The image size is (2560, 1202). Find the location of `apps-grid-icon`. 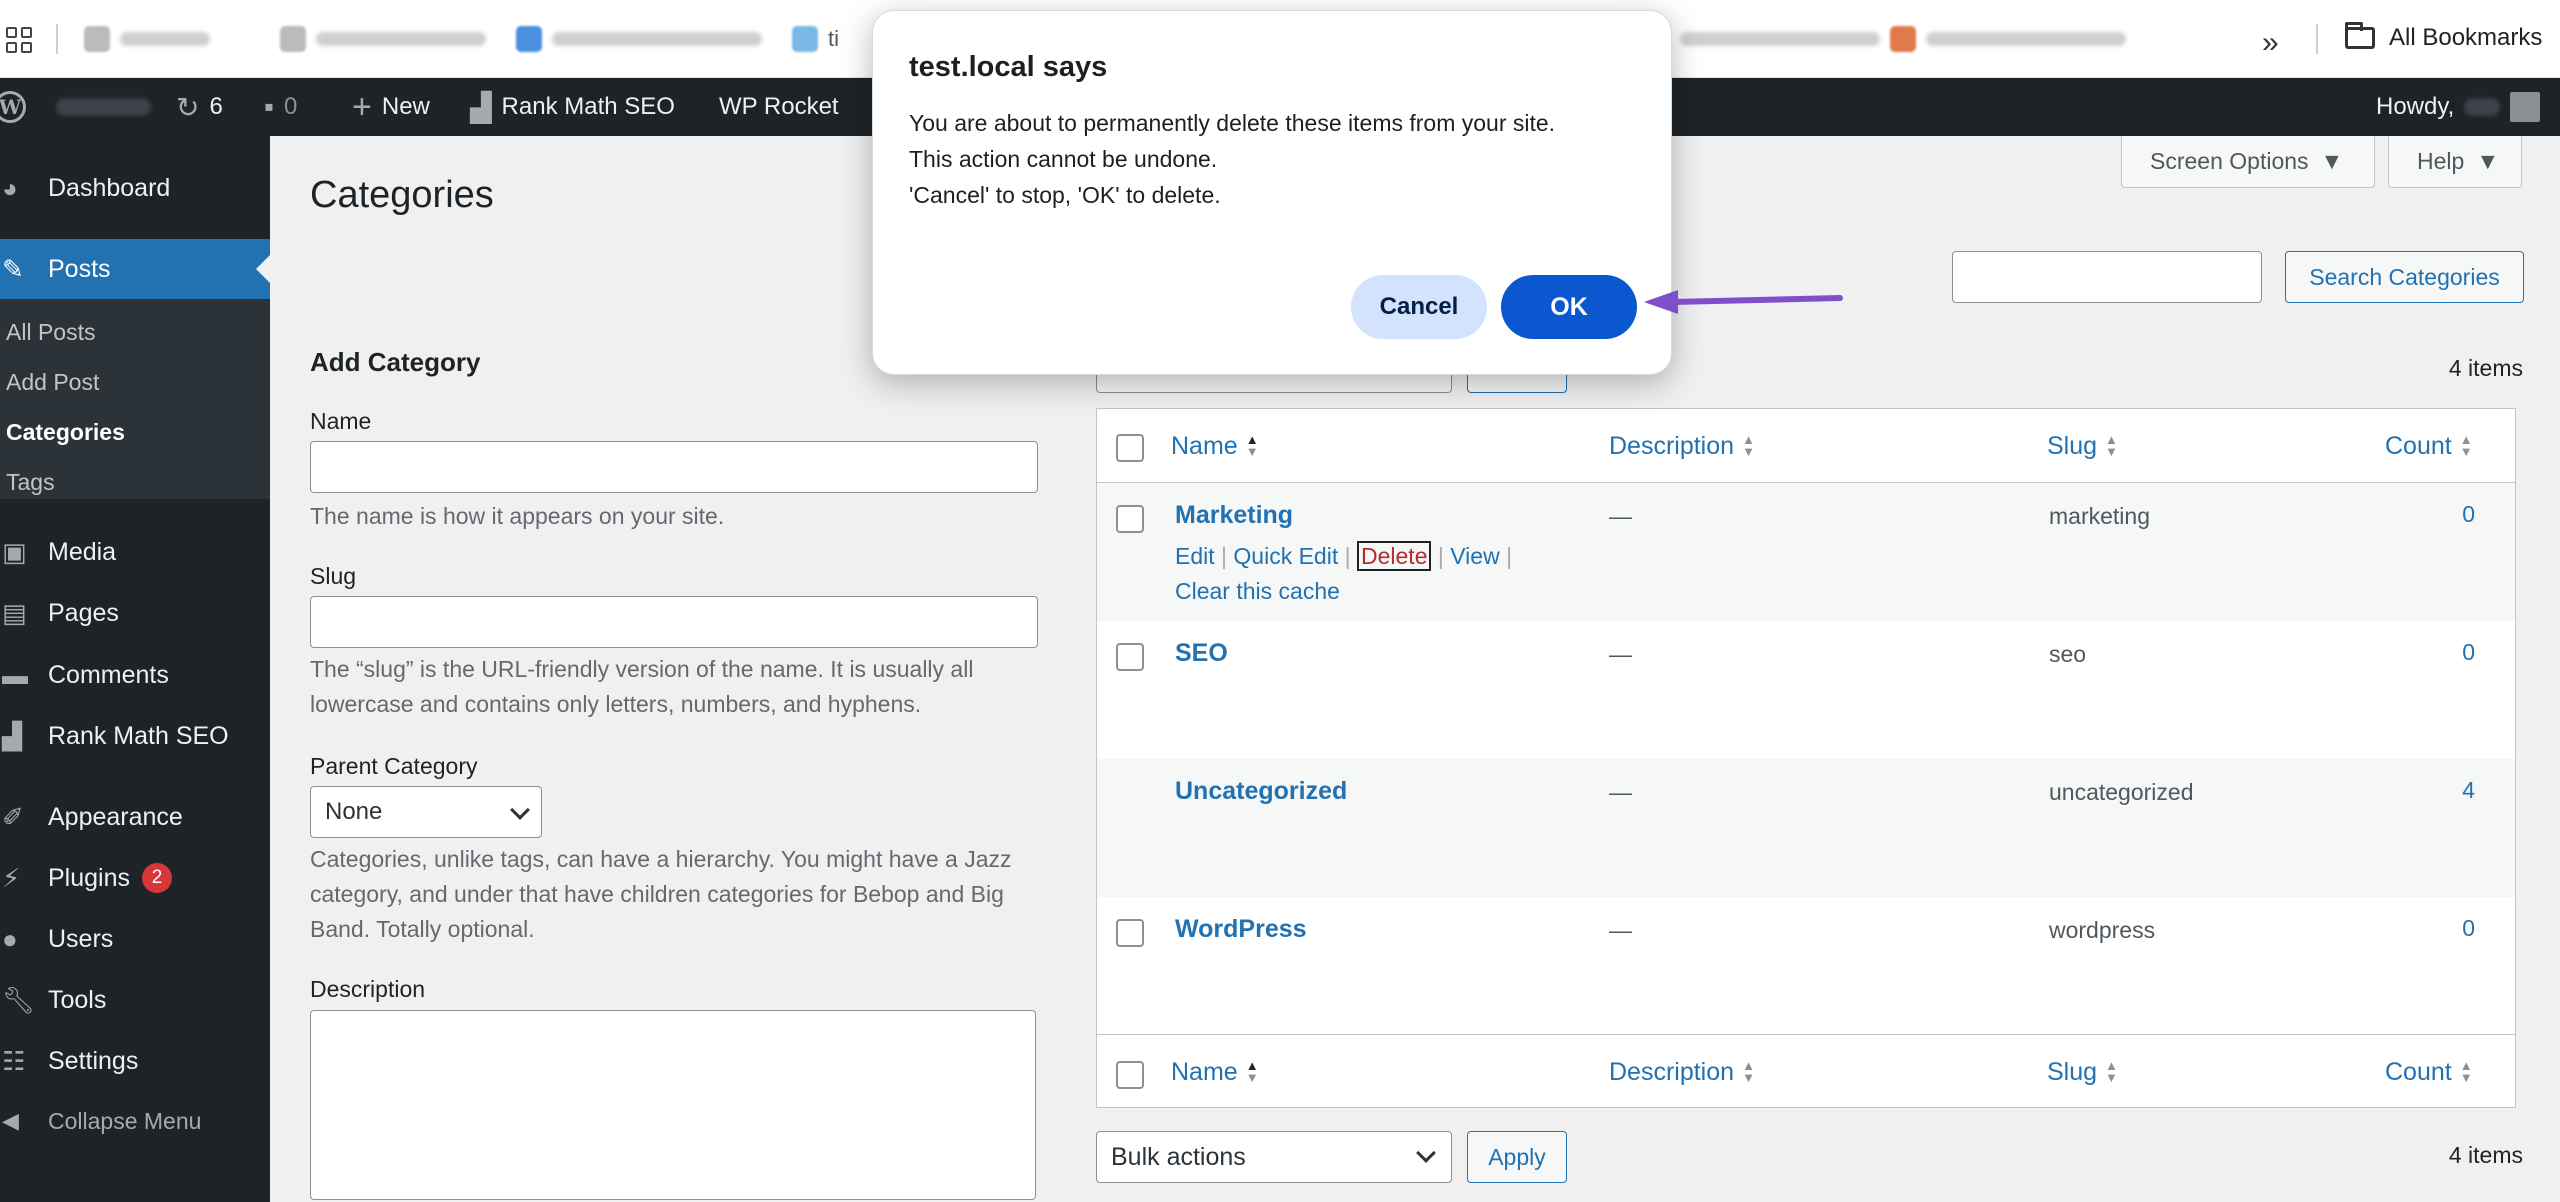

apps-grid-icon is located at coordinates (19, 40).